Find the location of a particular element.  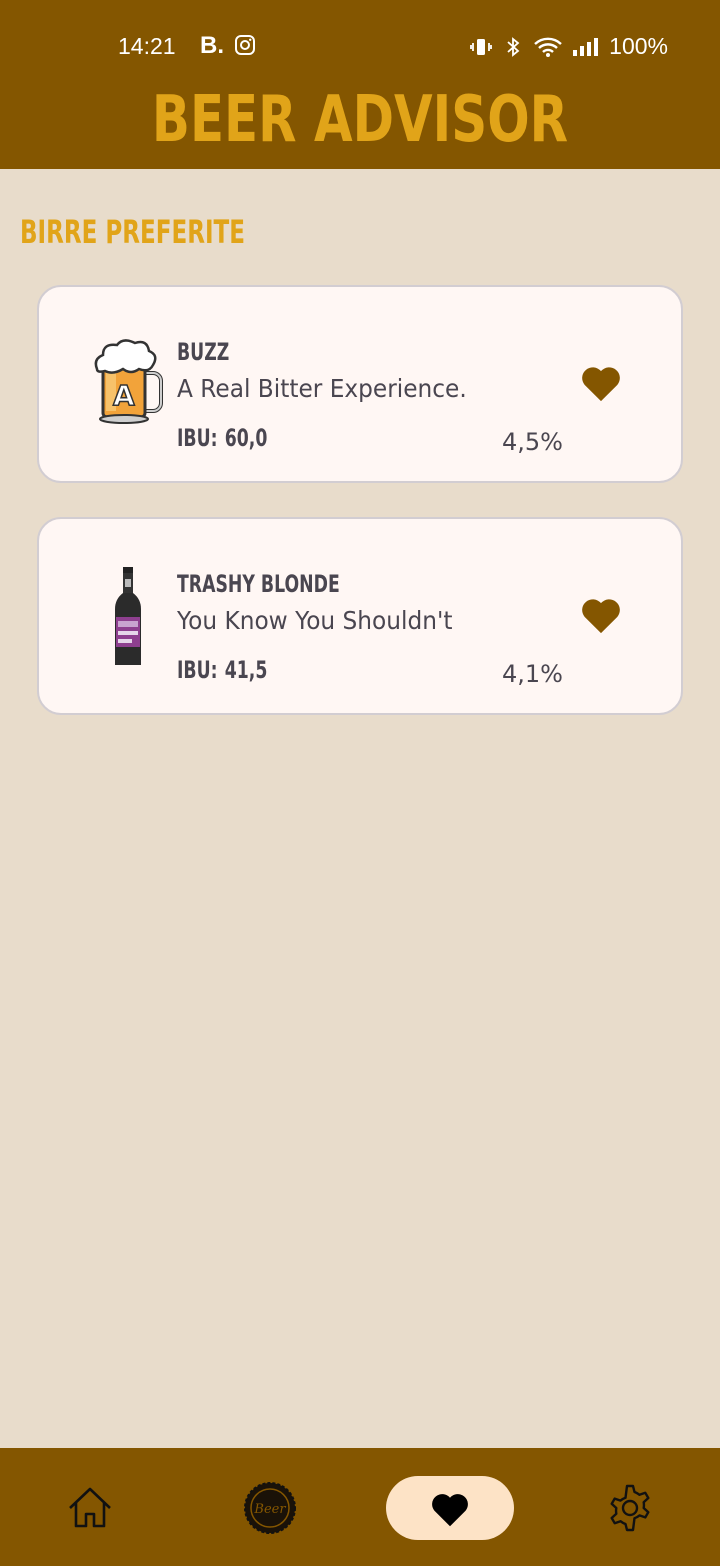

status-bar: 14:21 B. 100% is located at coordinates (360, 46).